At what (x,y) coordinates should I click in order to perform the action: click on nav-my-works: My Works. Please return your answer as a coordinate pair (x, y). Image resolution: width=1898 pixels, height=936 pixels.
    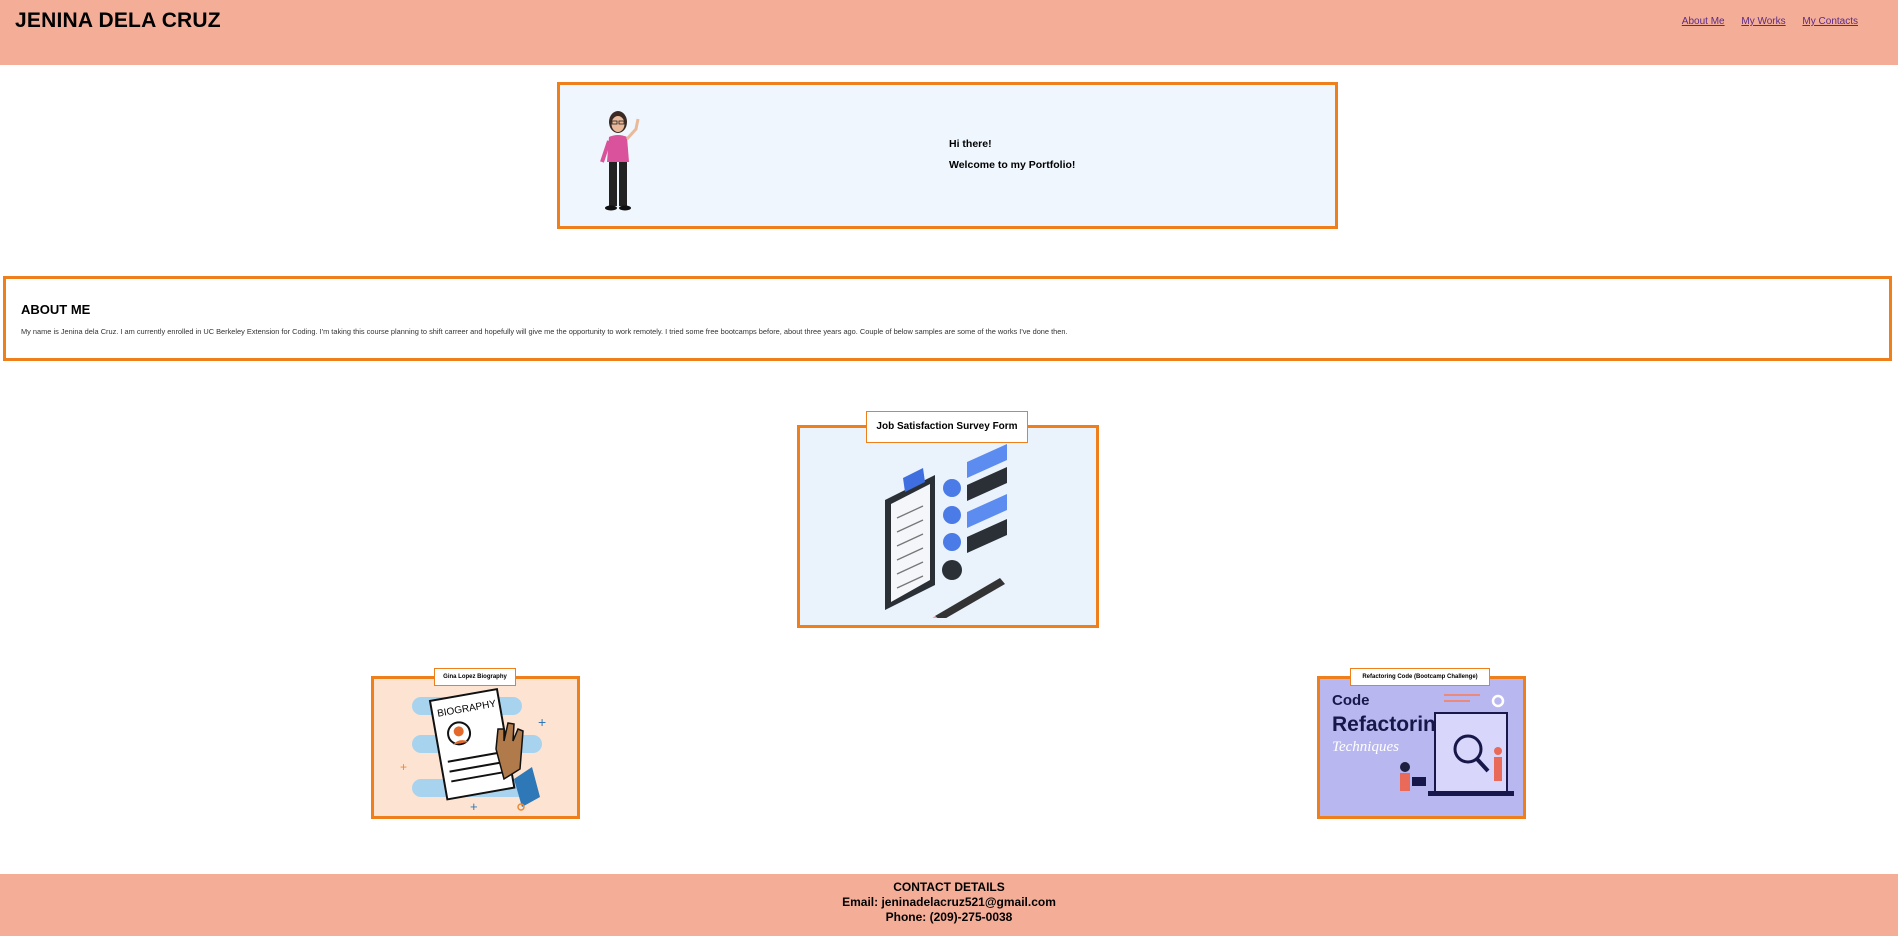
    Looking at the image, I should click on (1763, 21).